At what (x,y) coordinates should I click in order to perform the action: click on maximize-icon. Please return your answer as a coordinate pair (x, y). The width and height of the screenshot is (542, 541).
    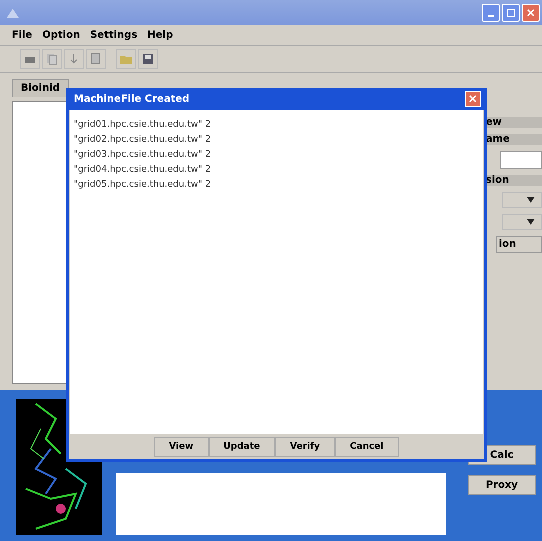
    Looking at the image, I should click on (511, 12).